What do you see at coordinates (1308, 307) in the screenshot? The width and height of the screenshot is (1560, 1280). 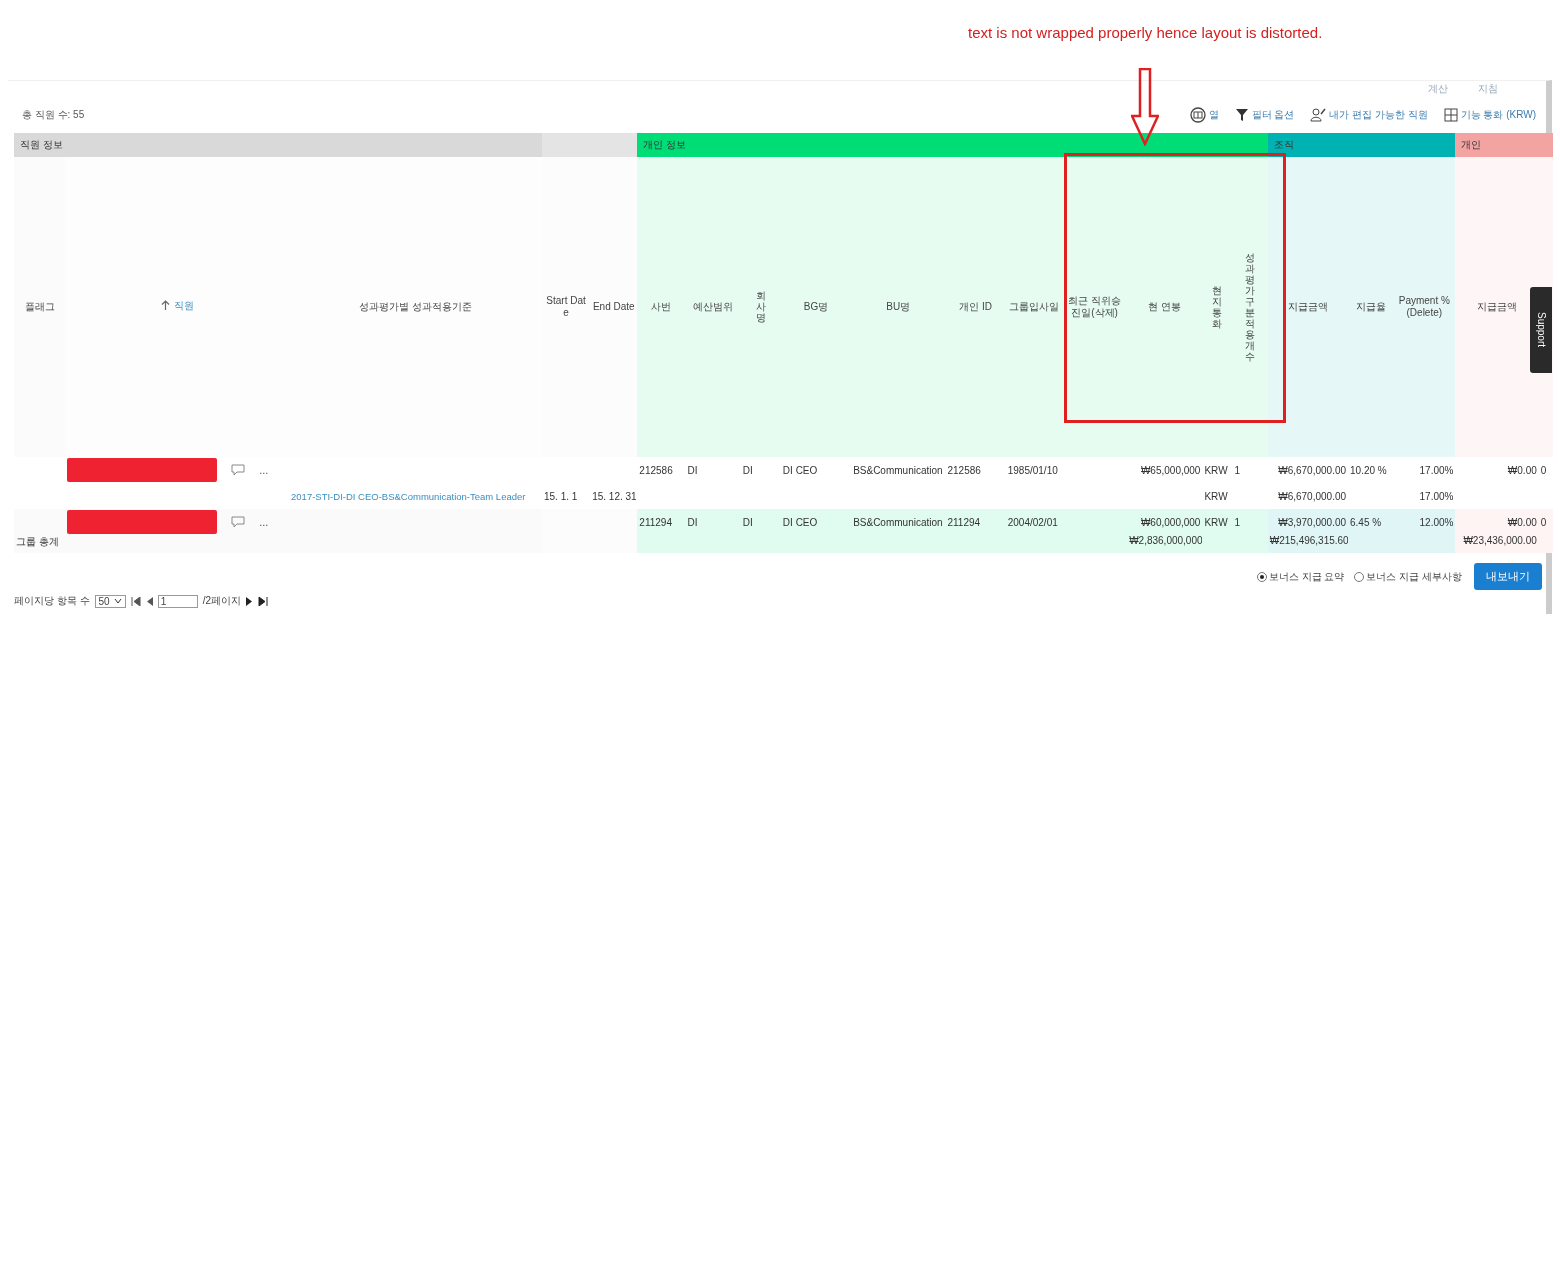 I see `column-header: 지급금액` at bounding box center [1308, 307].